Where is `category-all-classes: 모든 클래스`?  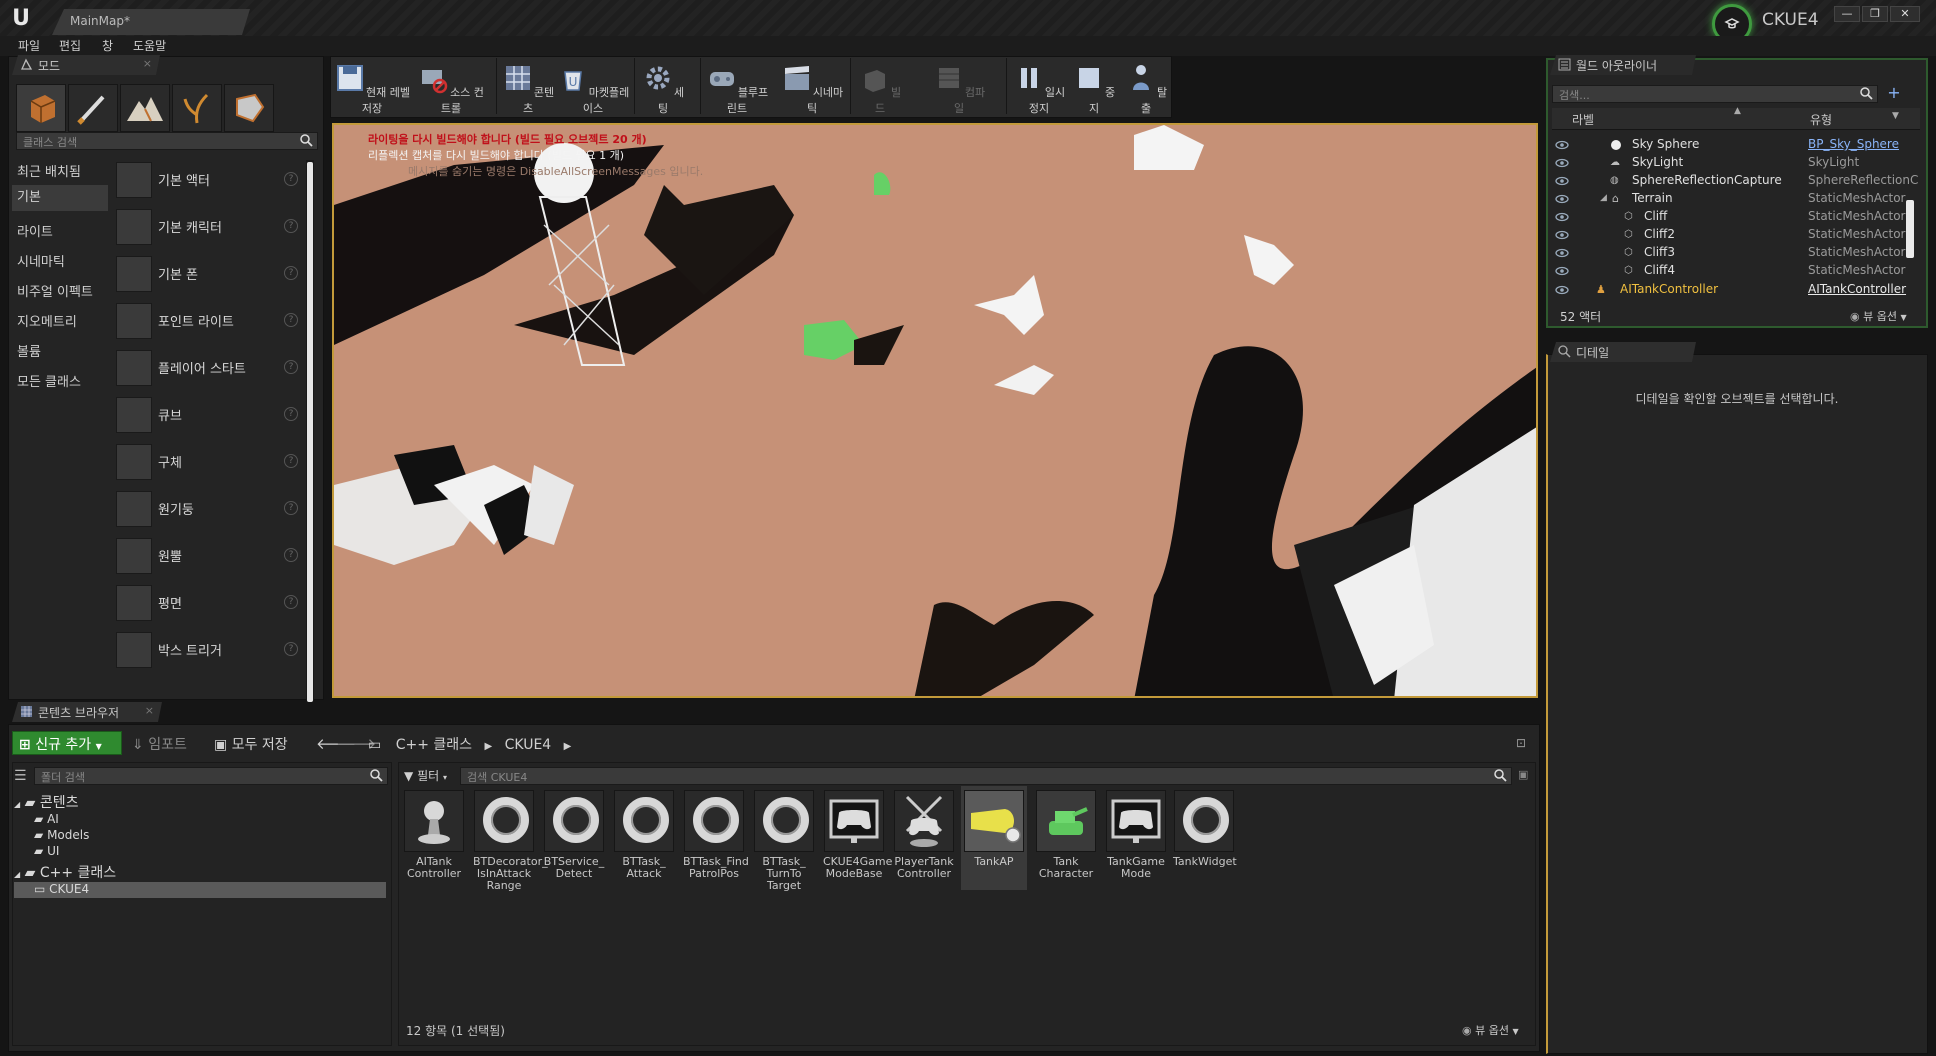
category-all-classes: 모든 클래스 is located at coordinates (49, 380).